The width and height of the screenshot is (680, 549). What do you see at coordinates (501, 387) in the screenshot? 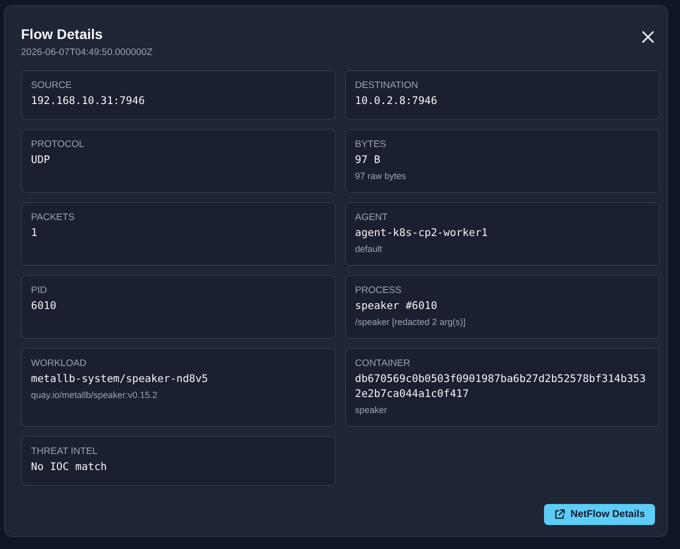
I see `field-value: db670569c0b0503f0901987ba6b27d2b52578bf314b3532e2b7ca044a1c0f417` at bounding box center [501, 387].